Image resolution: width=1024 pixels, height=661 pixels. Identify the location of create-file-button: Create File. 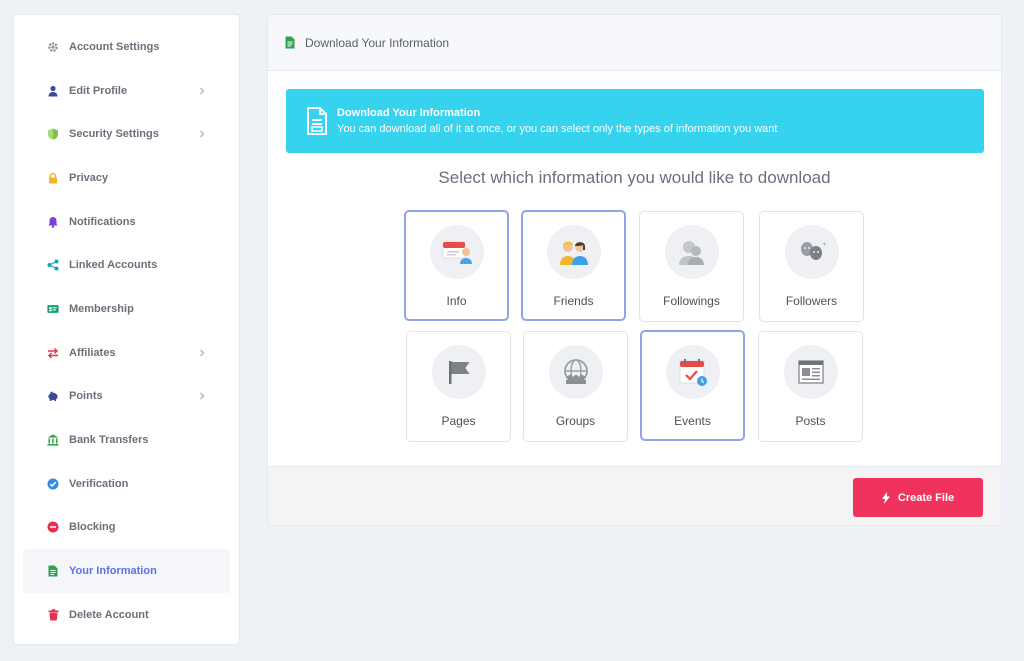
(918, 497).